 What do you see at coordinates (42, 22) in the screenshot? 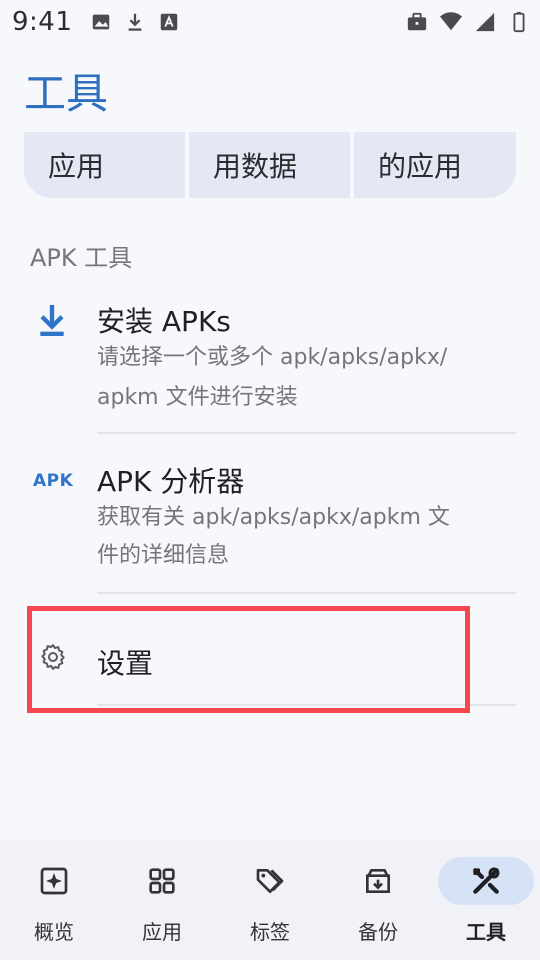
I see `status-time: 9:41` at bounding box center [42, 22].